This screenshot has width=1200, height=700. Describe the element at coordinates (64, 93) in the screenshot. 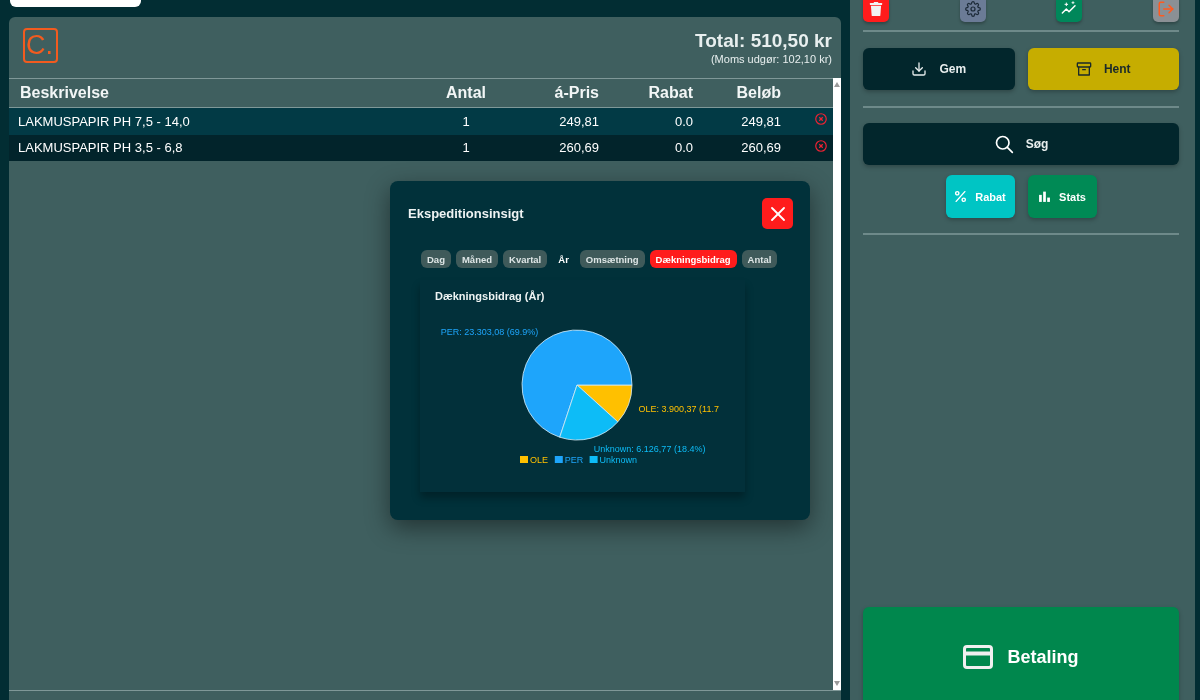

I see `column-header: Beskrivelse` at that location.